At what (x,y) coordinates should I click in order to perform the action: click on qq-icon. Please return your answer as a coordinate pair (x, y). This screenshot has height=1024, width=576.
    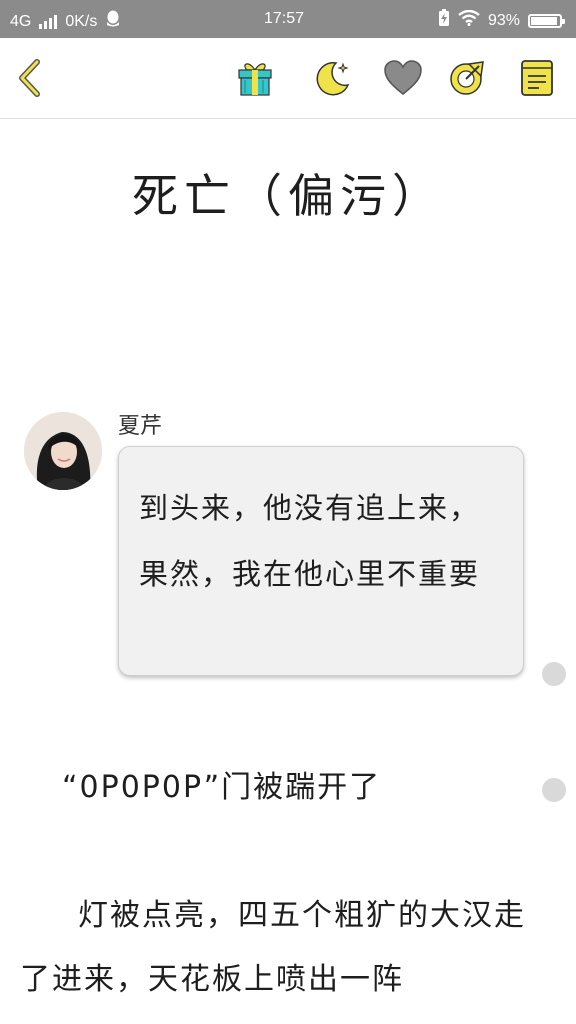
    Looking at the image, I should click on (113, 21).